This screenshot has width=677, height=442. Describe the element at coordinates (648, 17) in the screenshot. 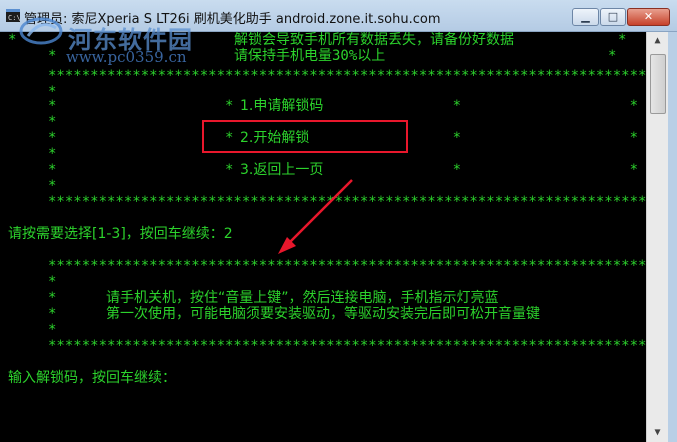

I see `close-button: ✕` at that location.